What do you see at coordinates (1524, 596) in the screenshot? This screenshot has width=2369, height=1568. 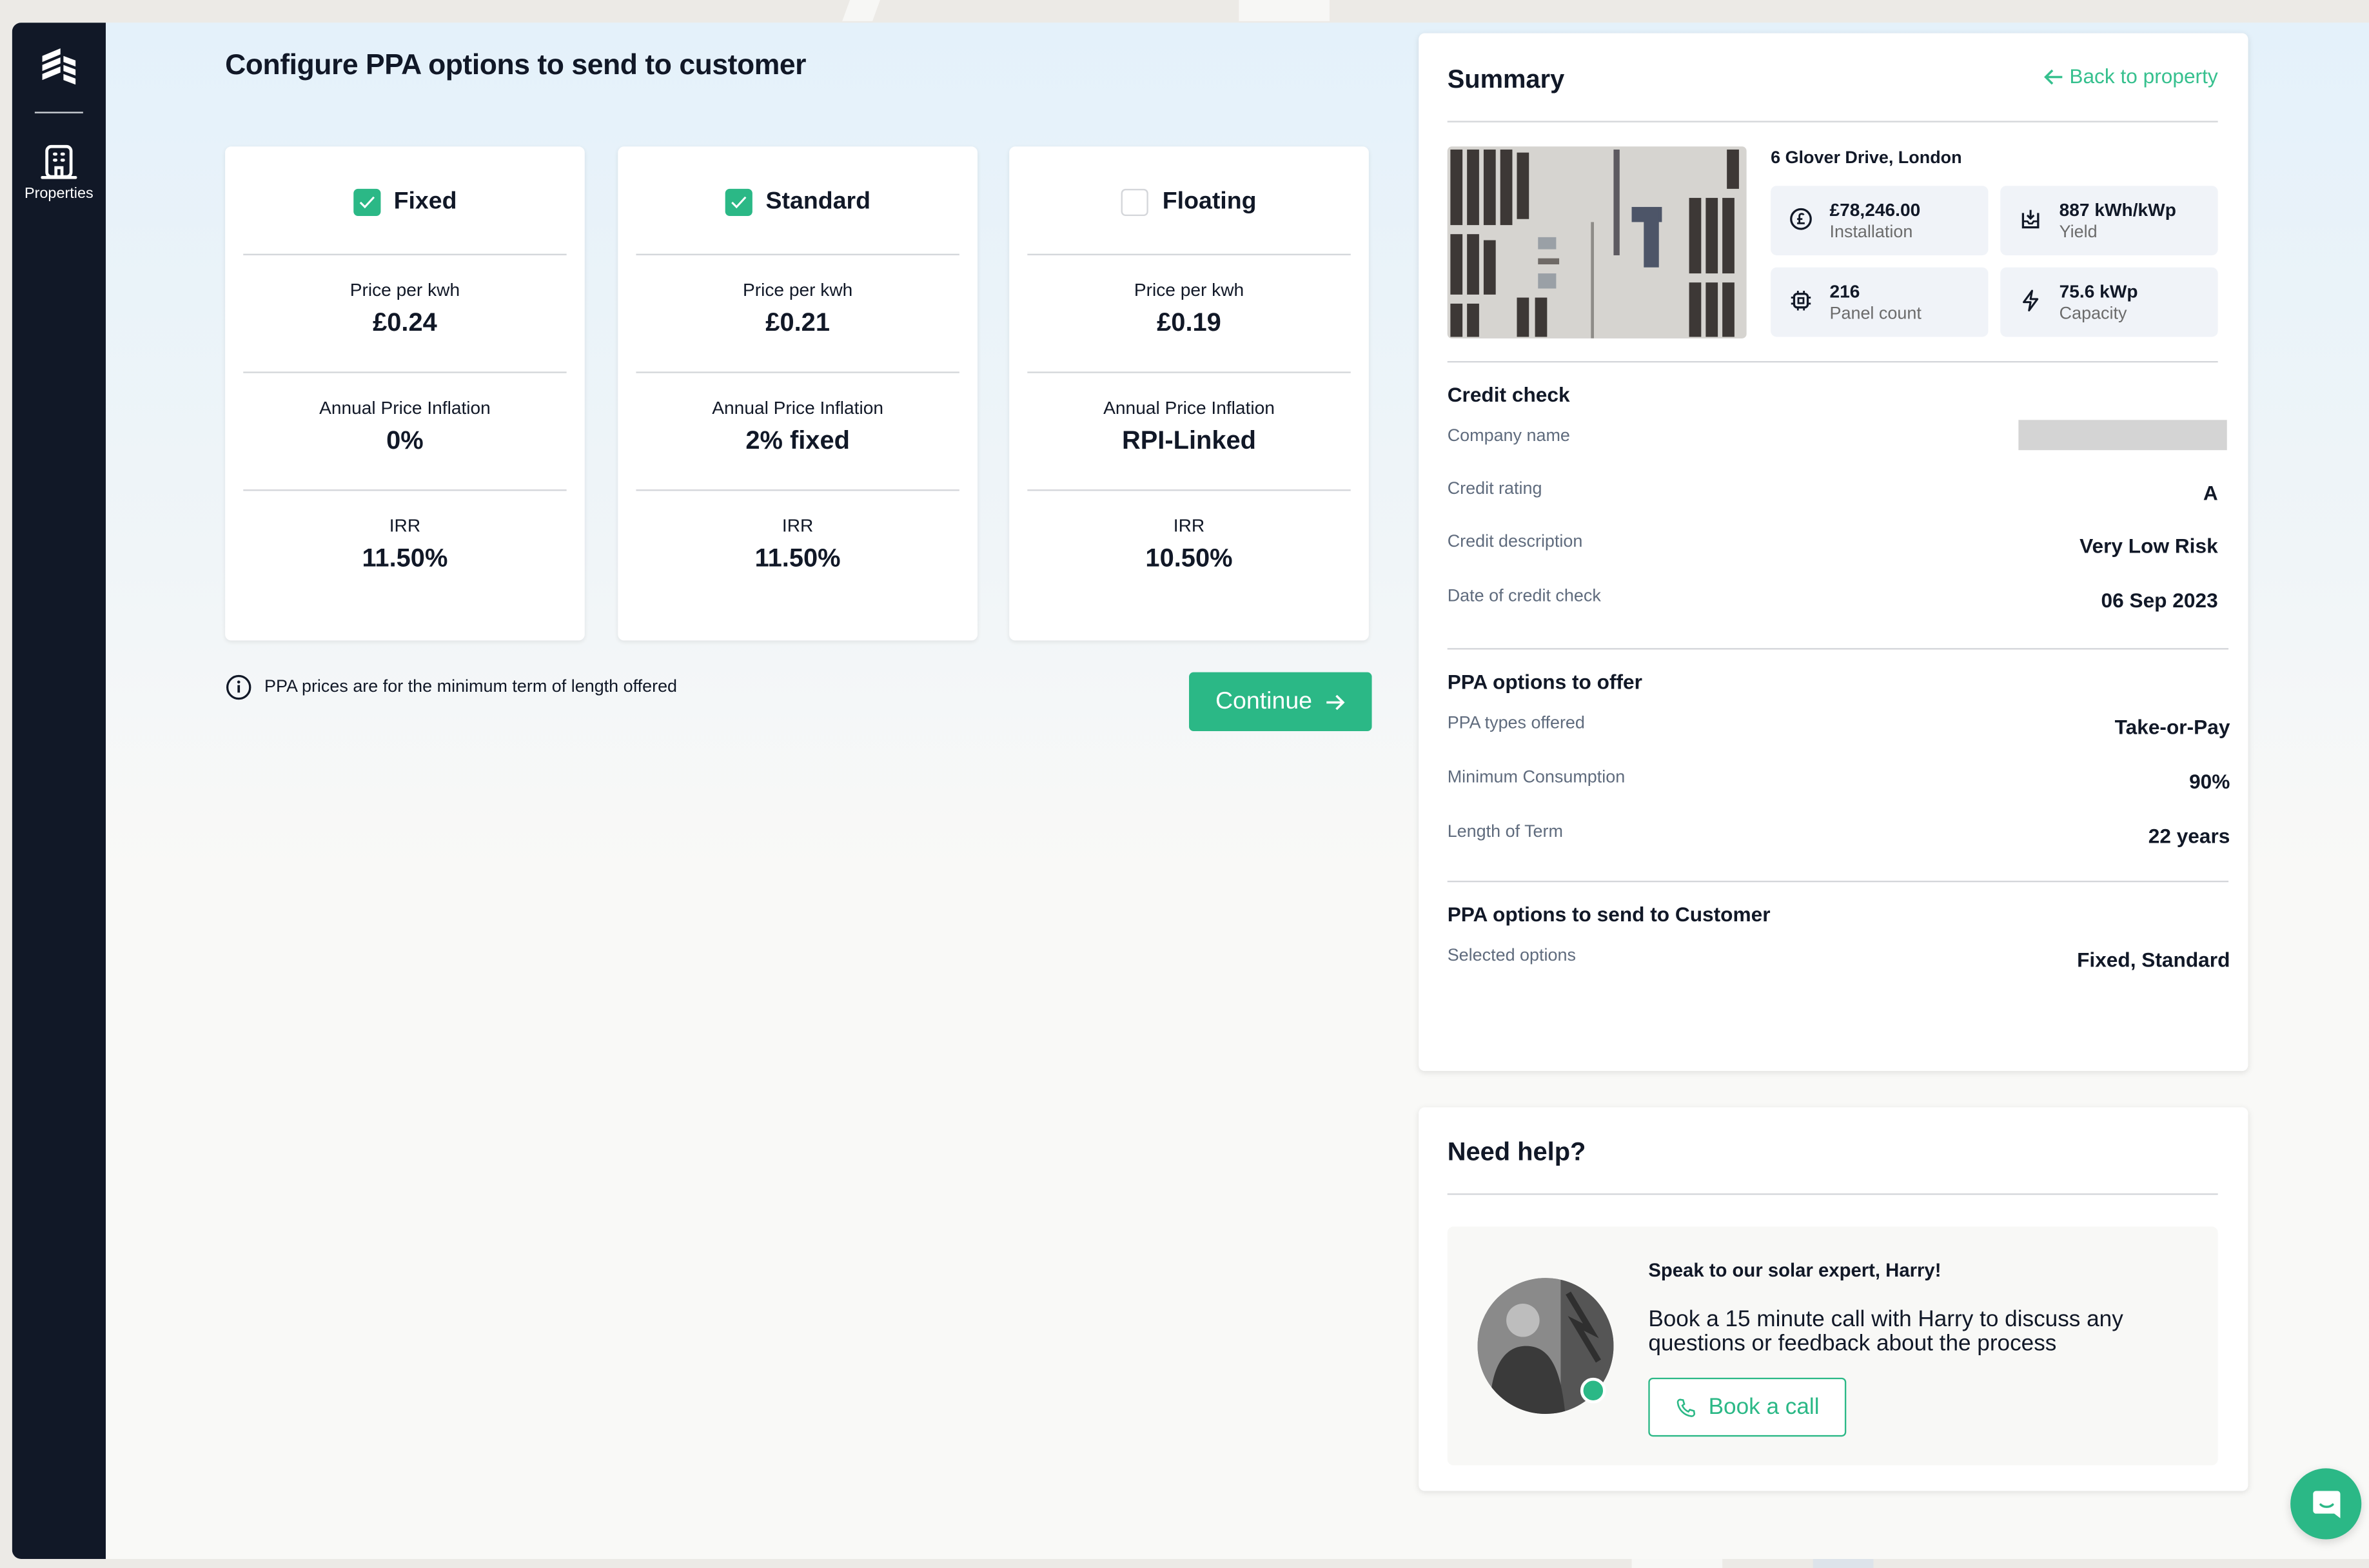 I see `credit-date-label: Date of credit check` at bounding box center [1524, 596].